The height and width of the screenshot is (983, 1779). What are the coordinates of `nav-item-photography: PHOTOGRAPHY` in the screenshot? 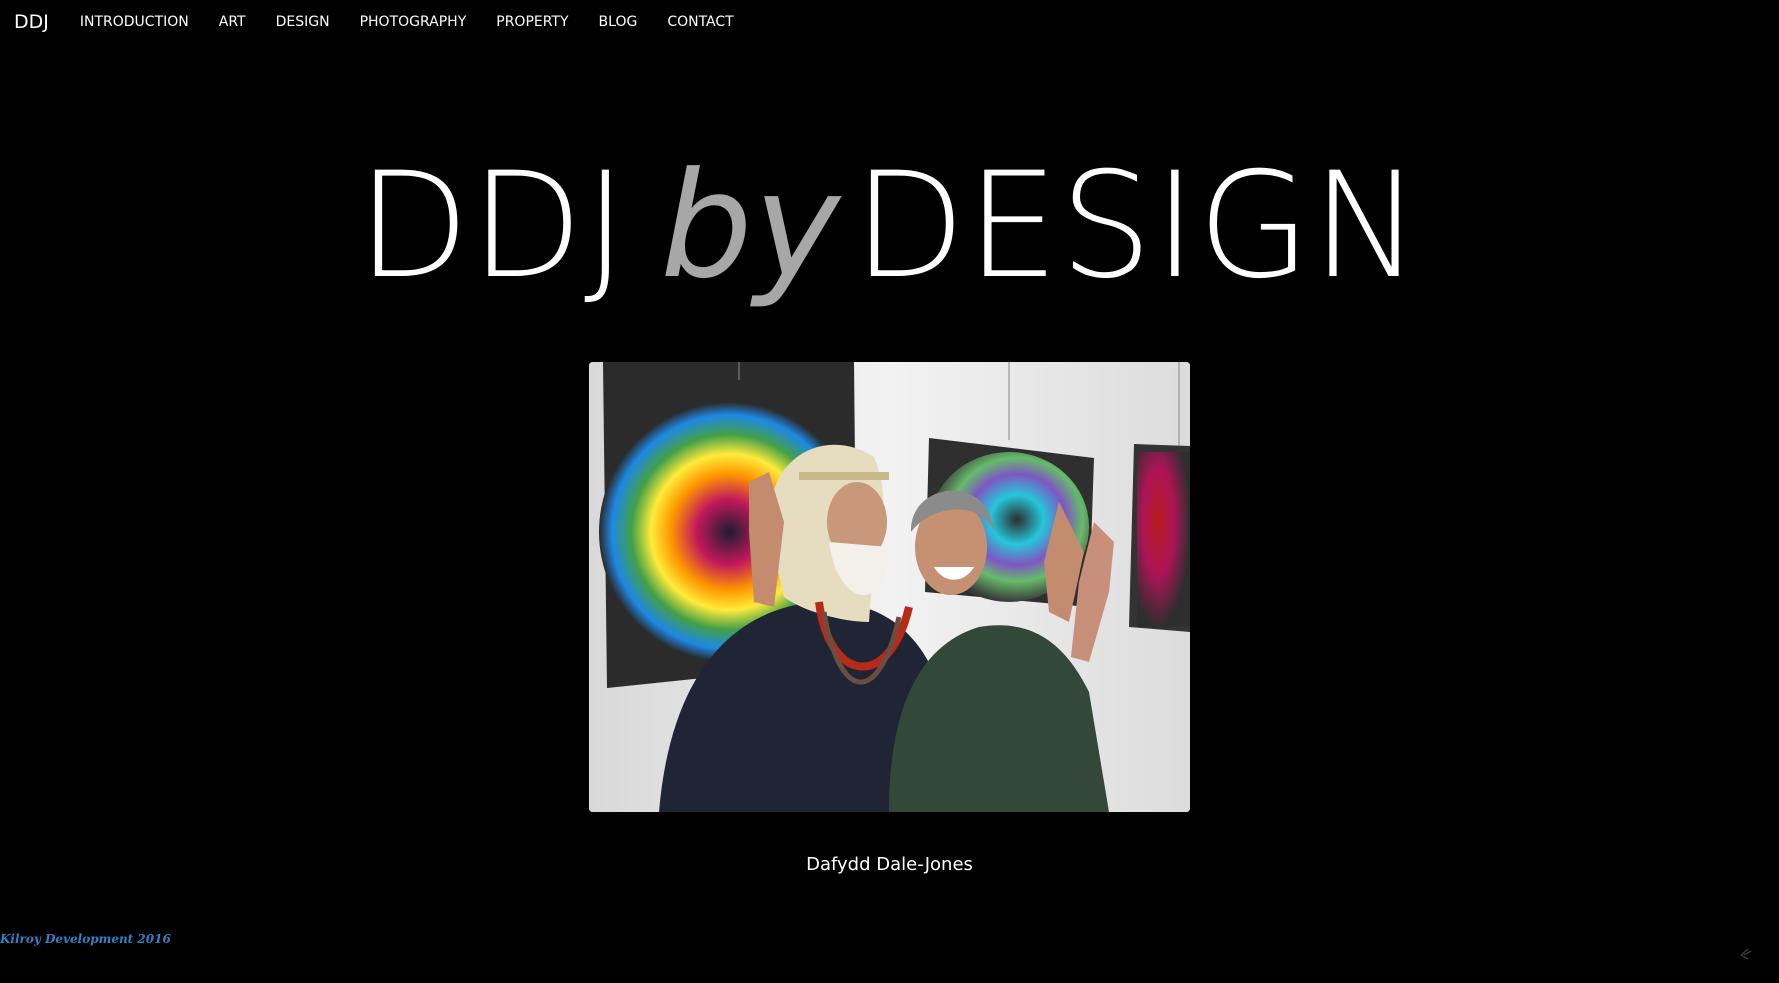 It's located at (413, 22).